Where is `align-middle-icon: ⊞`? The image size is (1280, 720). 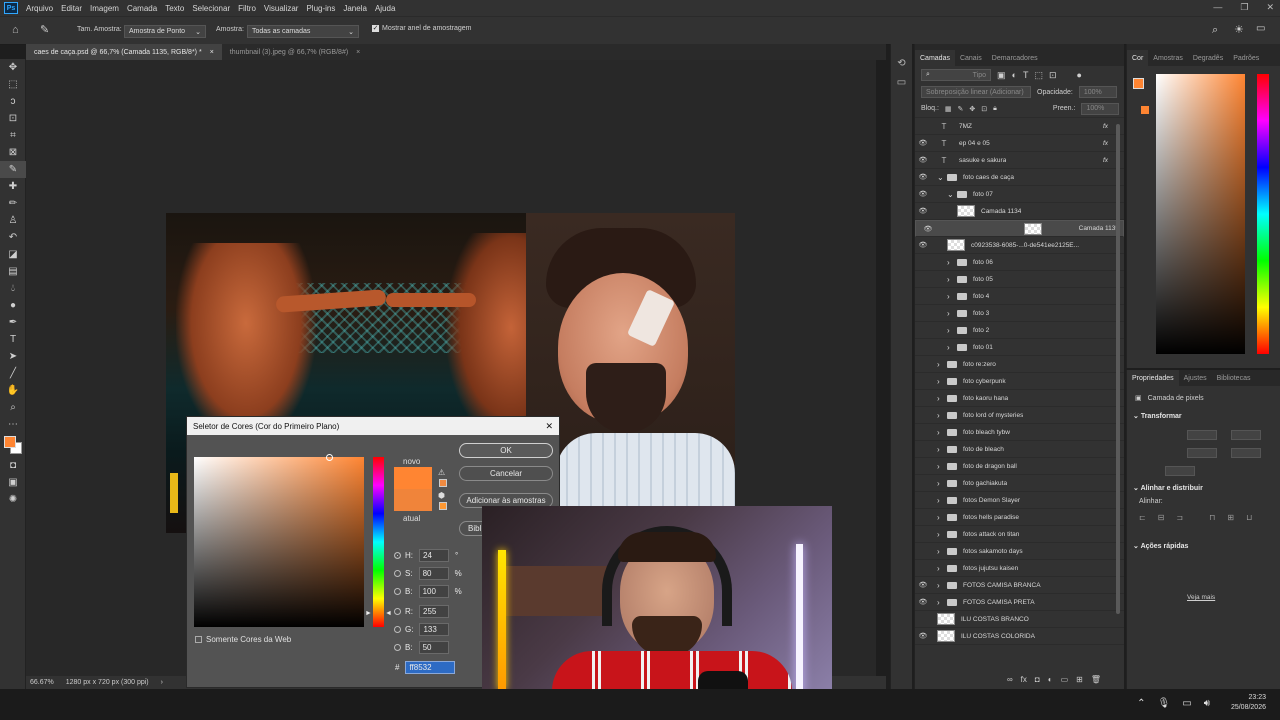
align-middle-icon: ⊞ is located at coordinates (1230, 517).